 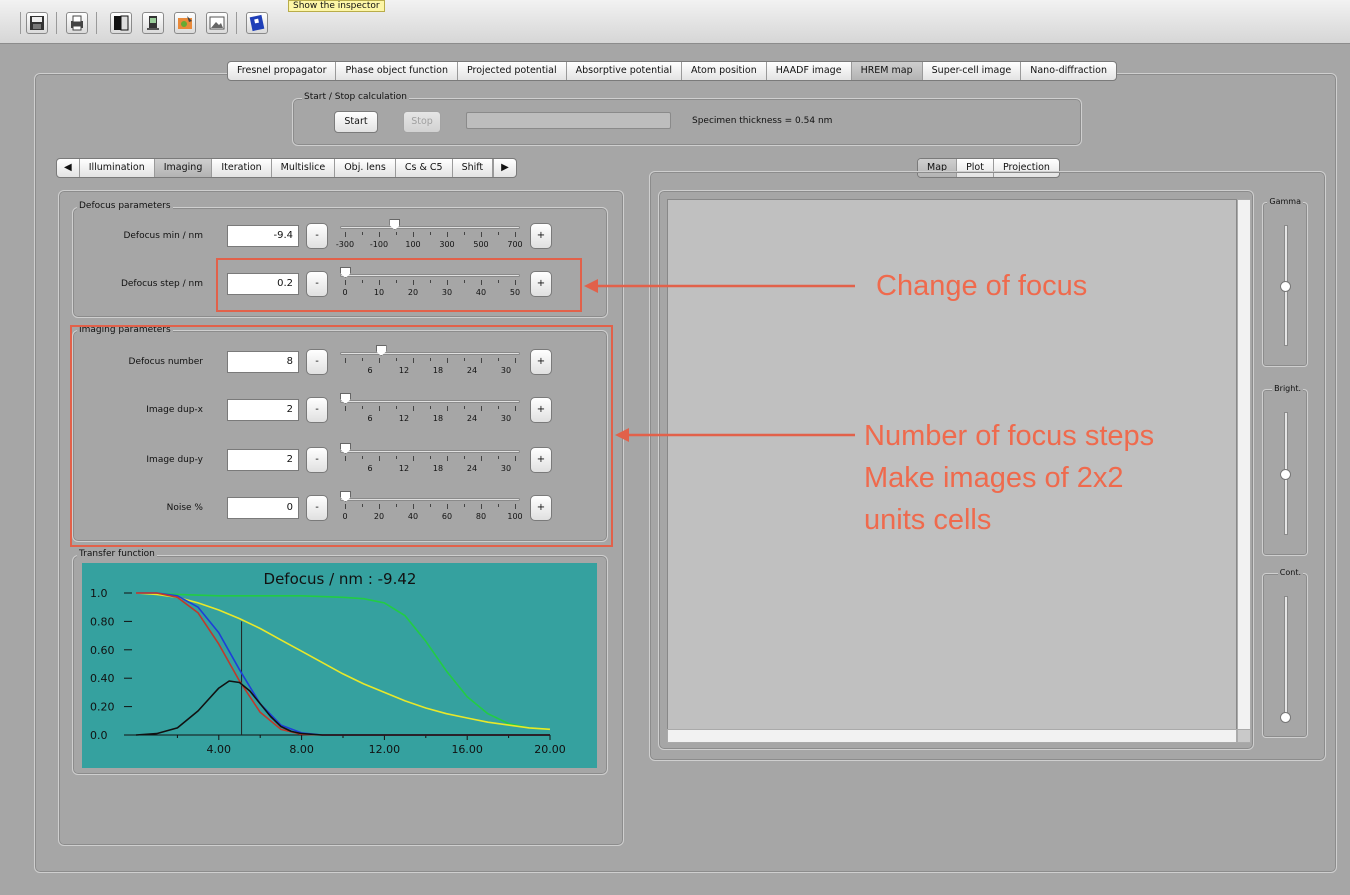 I want to click on decrement-button: -, so click(x=317, y=236).